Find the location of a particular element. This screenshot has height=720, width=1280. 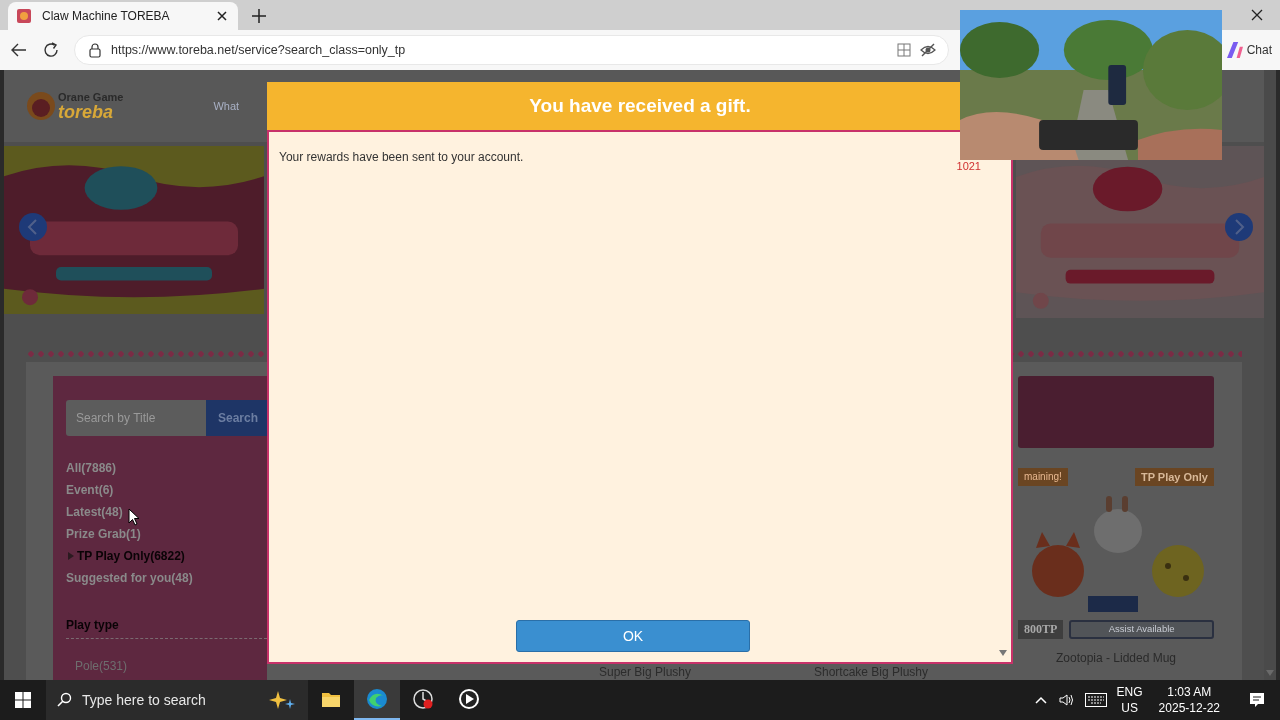

category-link: Latest(48) is located at coordinates (166, 512).